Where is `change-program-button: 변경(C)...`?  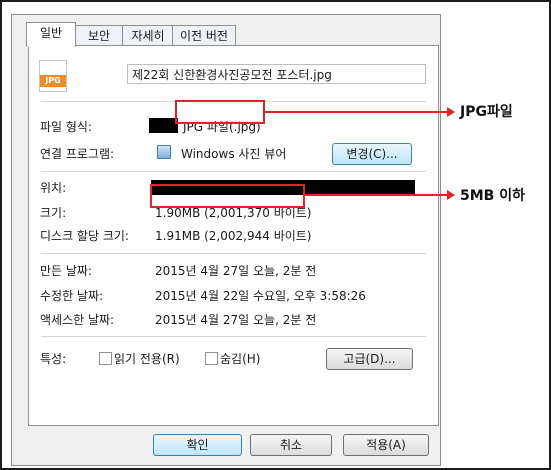
change-program-button: 변경(C)... is located at coordinates (372, 154).